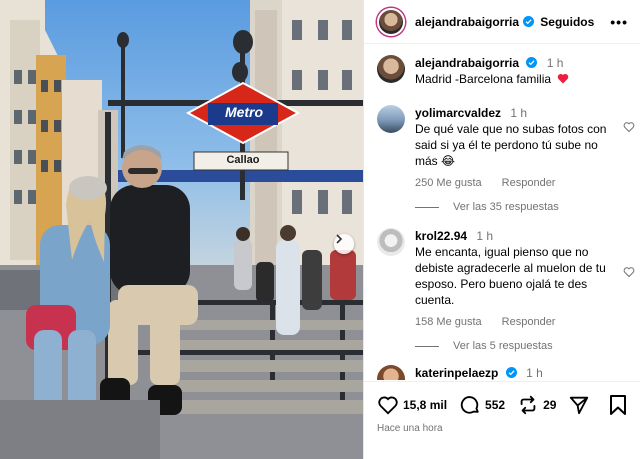  What do you see at coordinates (441, 236) in the screenshot?
I see `comment-username: krol22.94` at bounding box center [441, 236].